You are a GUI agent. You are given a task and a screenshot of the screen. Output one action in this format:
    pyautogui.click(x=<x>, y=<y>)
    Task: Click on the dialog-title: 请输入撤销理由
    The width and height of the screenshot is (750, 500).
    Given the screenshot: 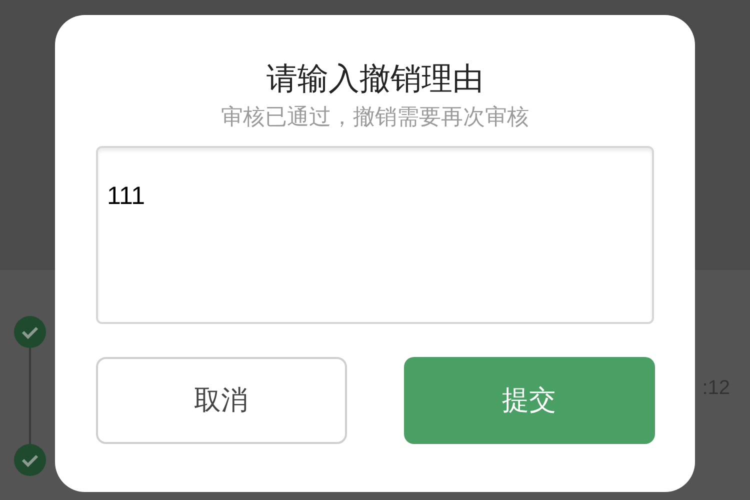 What is the action you would take?
    pyautogui.click(x=375, y=79)
    